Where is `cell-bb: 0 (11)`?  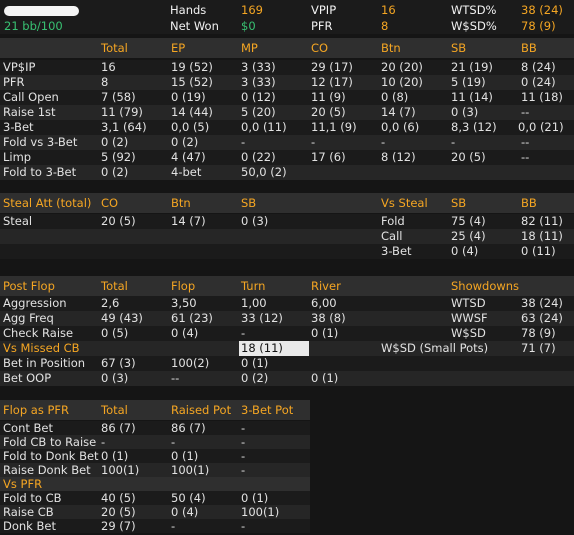 cell-bb: 0 (11) is located at coordinates (538, 251).